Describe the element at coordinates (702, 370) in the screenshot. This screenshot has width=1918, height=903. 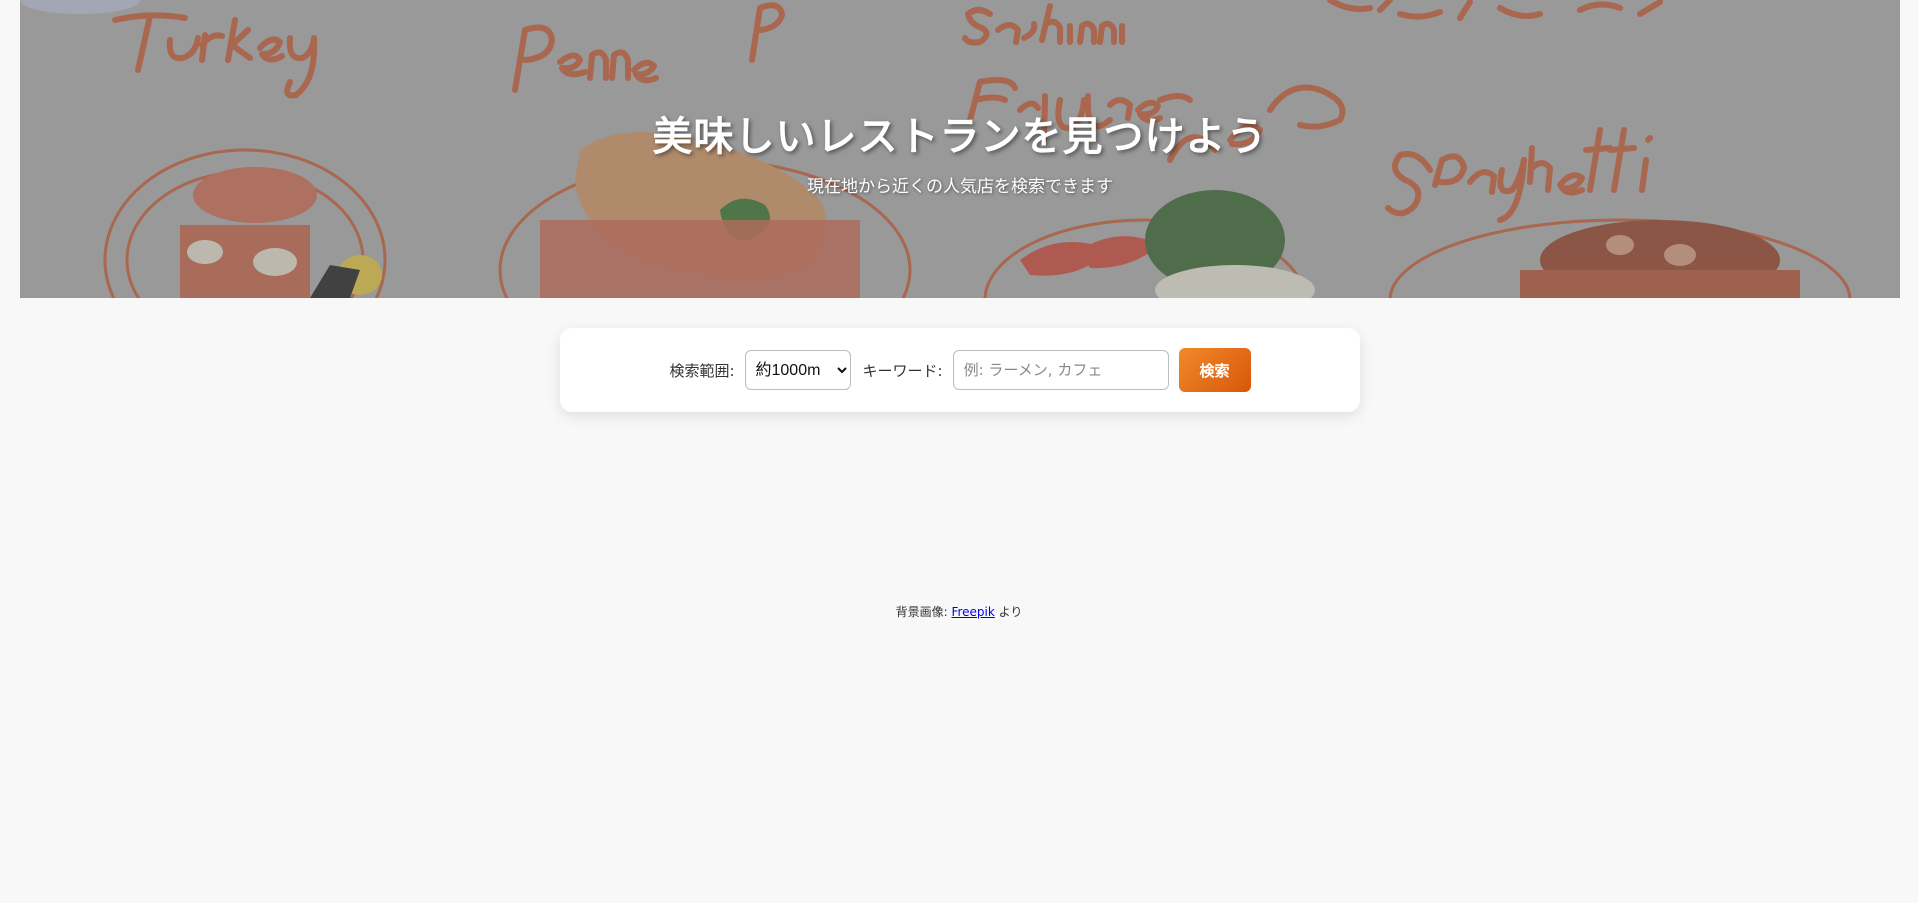
I see `range-label: 検索範囲:` at that location.